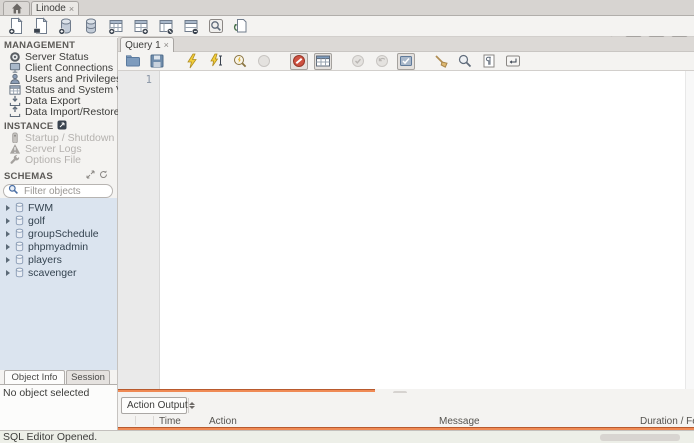 Image resolution: width=694 pixels, height=443 pixels. I want to click on spinner-arrows-icon, so click(191, 405).